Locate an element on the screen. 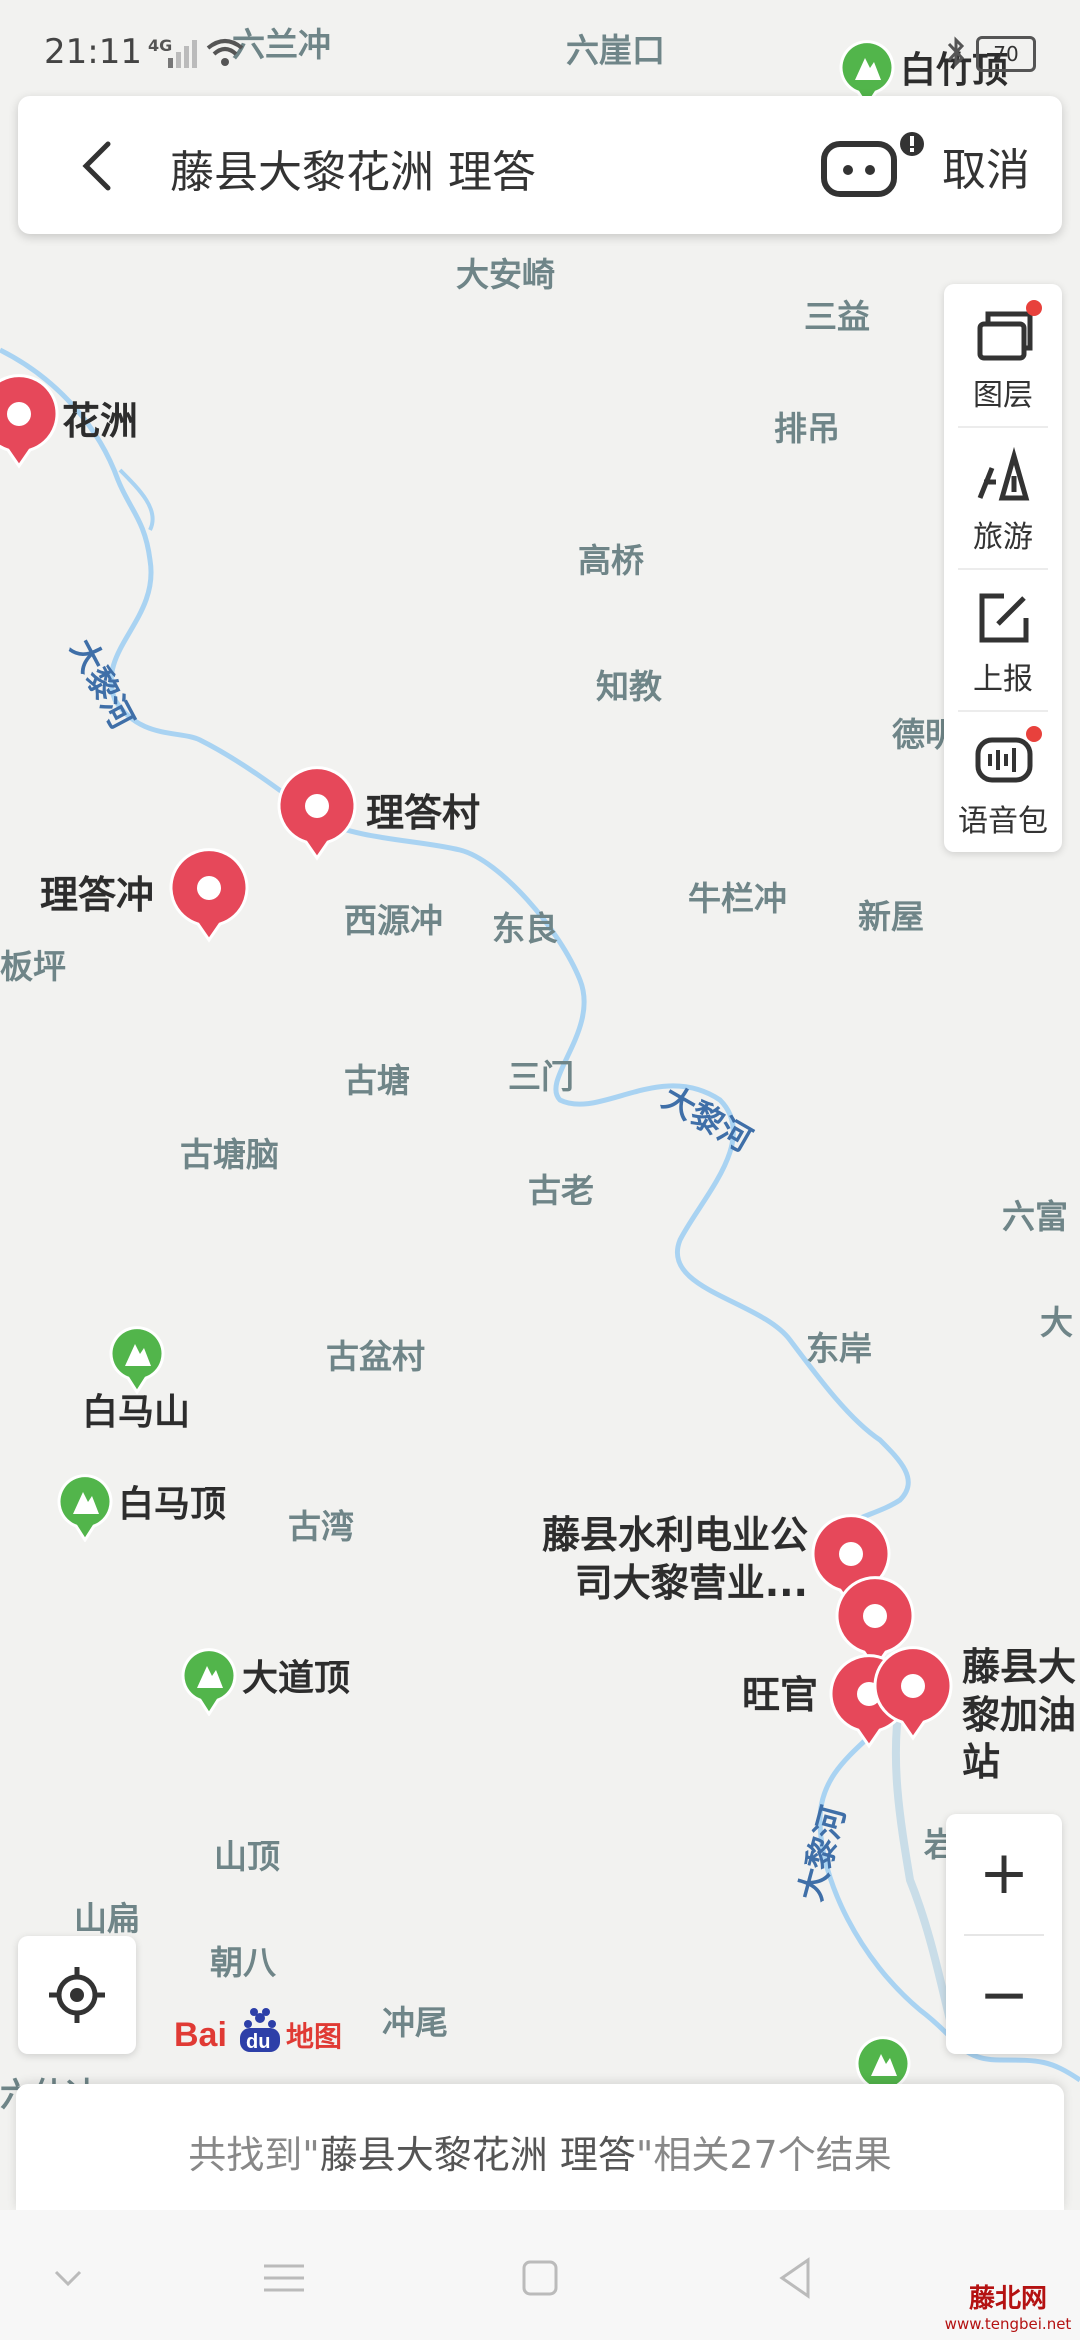  place-label: 冲尾 is located at coordinates (415, 2022).